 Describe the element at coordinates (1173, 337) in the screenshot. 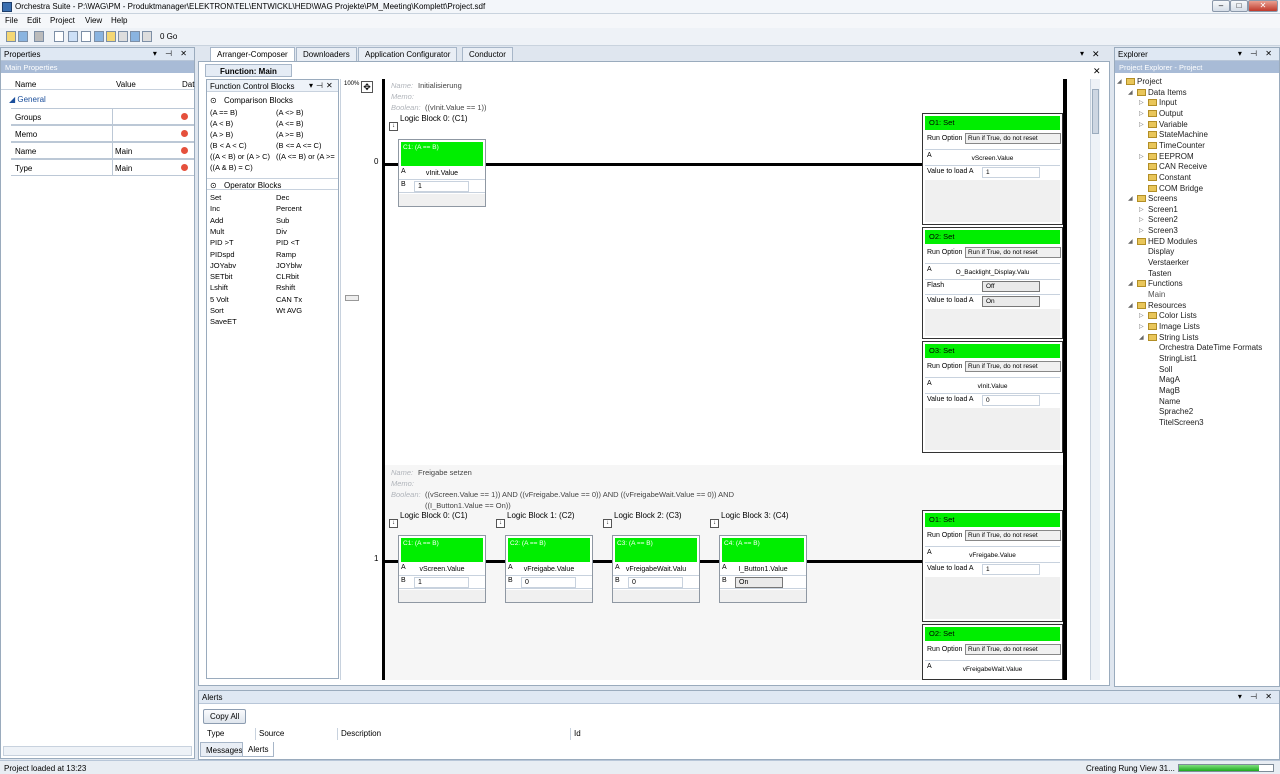

I see `tree-item: String Lists` at that location.